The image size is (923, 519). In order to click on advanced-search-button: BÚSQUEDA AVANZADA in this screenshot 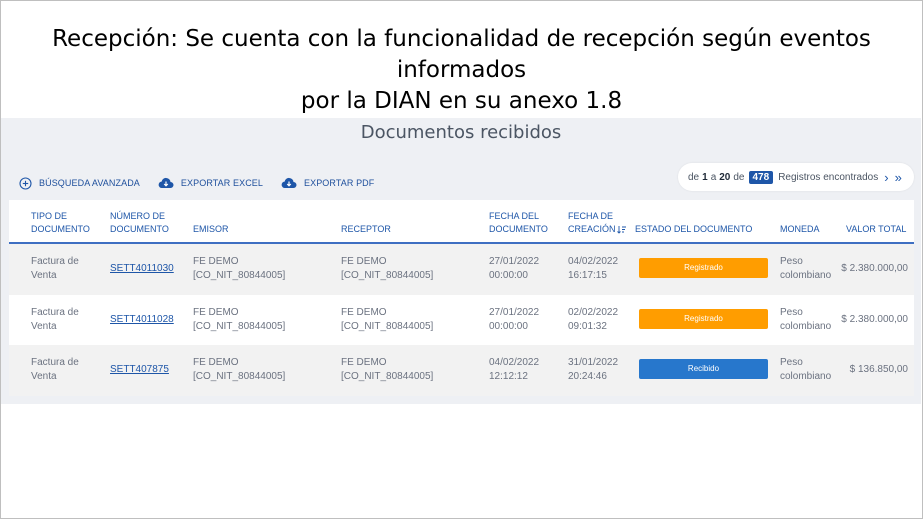, I will do `click(79, 183)`.